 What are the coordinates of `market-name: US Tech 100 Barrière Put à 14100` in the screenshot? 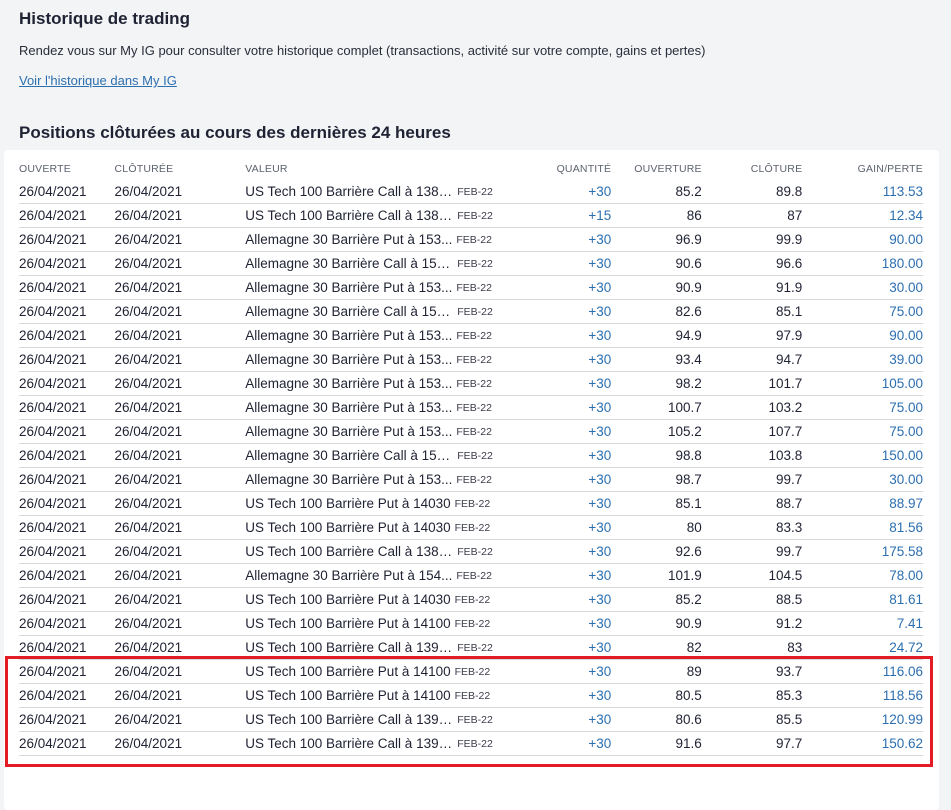 It's located at (348, 624).